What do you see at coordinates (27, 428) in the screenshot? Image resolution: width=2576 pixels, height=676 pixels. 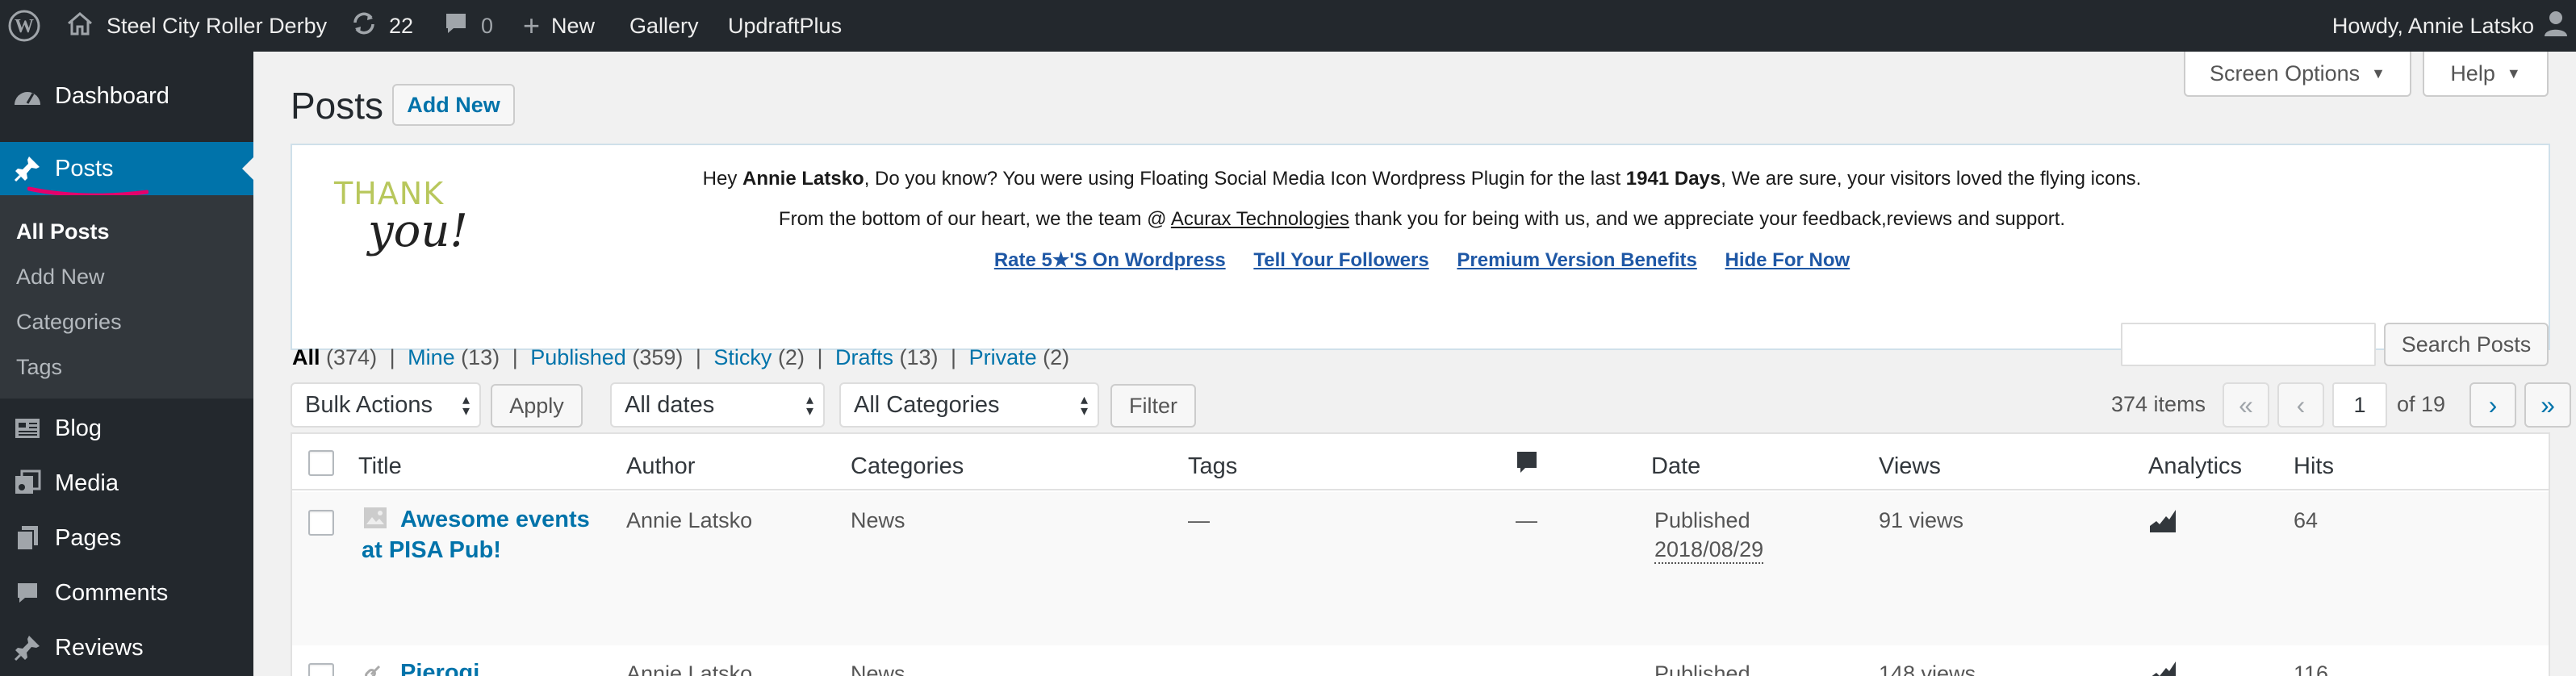 I see `blog-icon` at bounding box center [27, 428].